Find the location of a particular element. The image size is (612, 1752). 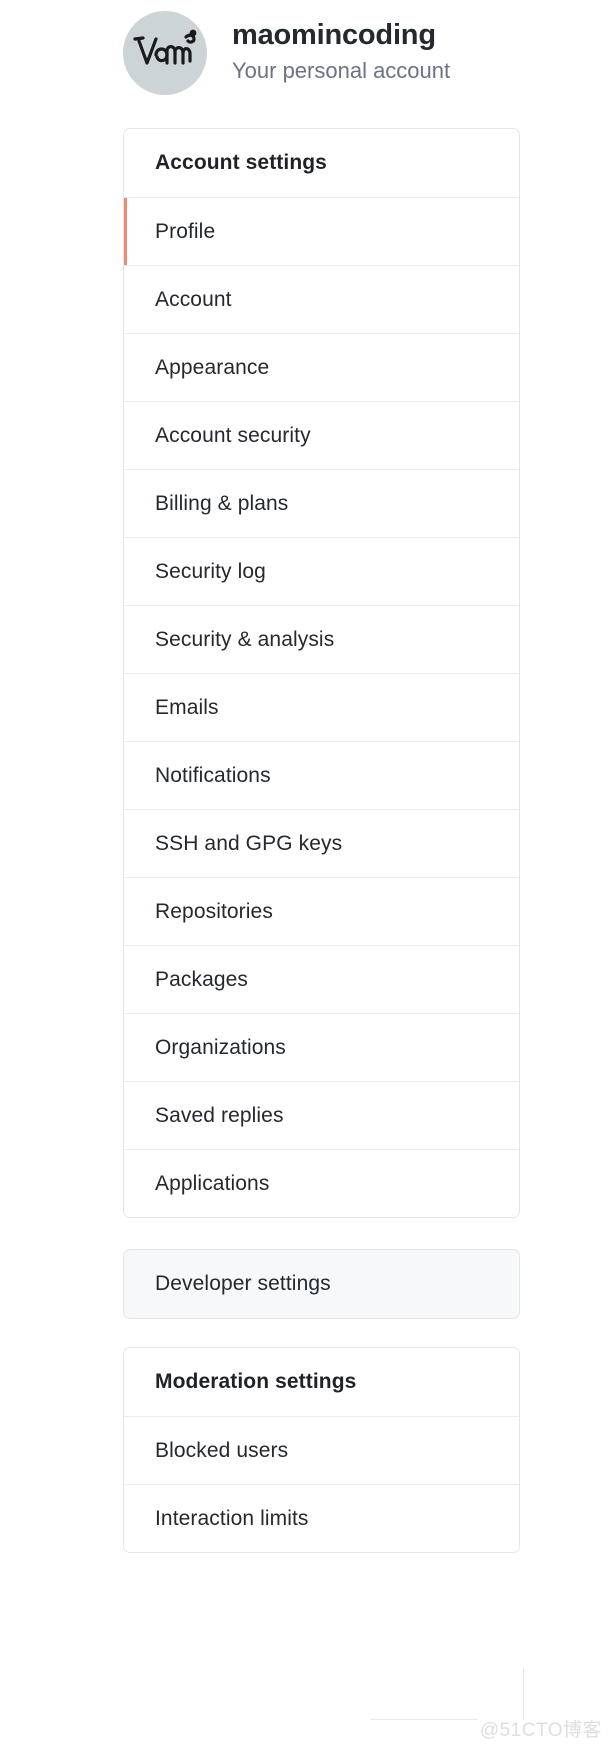

sidebar-item-billing-and-plans: Billing & plans is located at coordinates (321, 503).